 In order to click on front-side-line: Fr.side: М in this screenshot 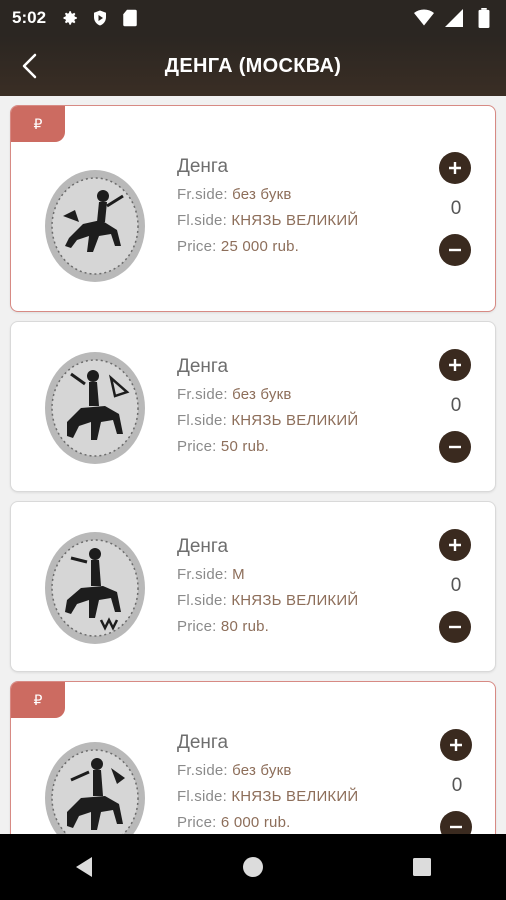, I will do `click(267, 574)`.